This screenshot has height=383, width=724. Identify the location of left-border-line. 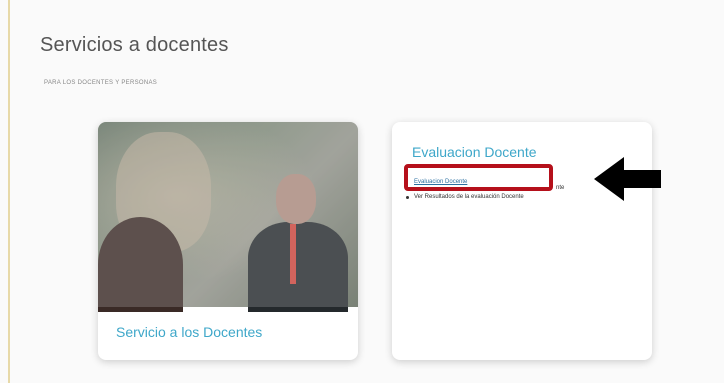
(9, 191).